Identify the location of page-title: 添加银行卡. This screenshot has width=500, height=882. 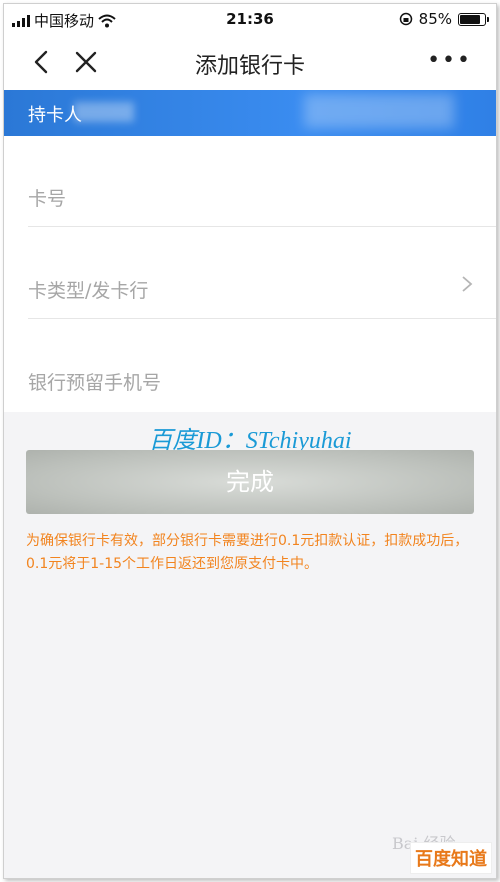
(249, 66).